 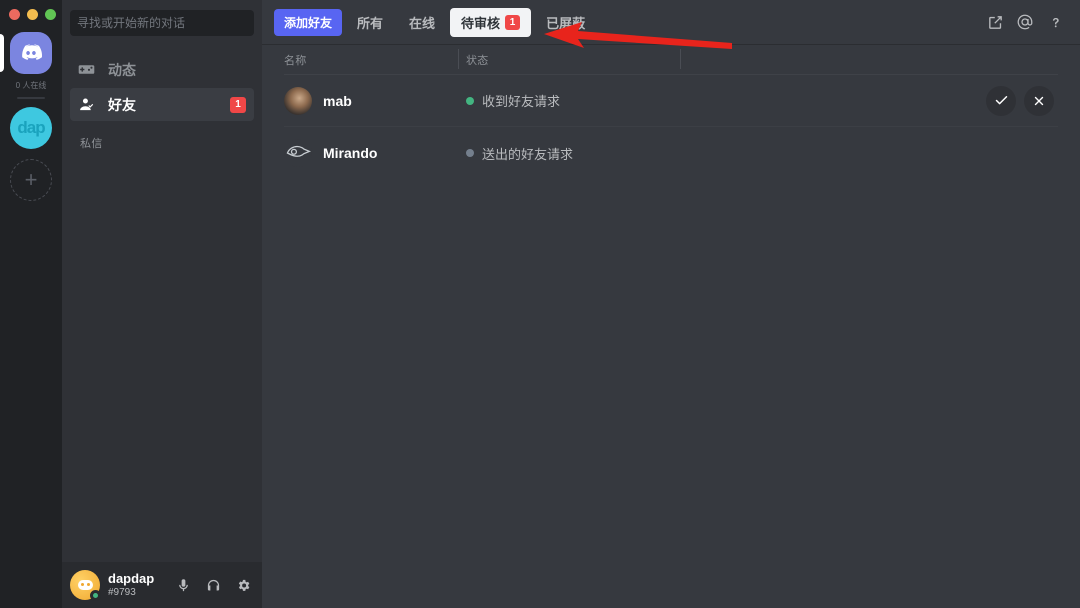 What do you see at coordinates (1025, 22) in the screenshot?
I see `mentions-icon` at bounding box center [1025, 22].